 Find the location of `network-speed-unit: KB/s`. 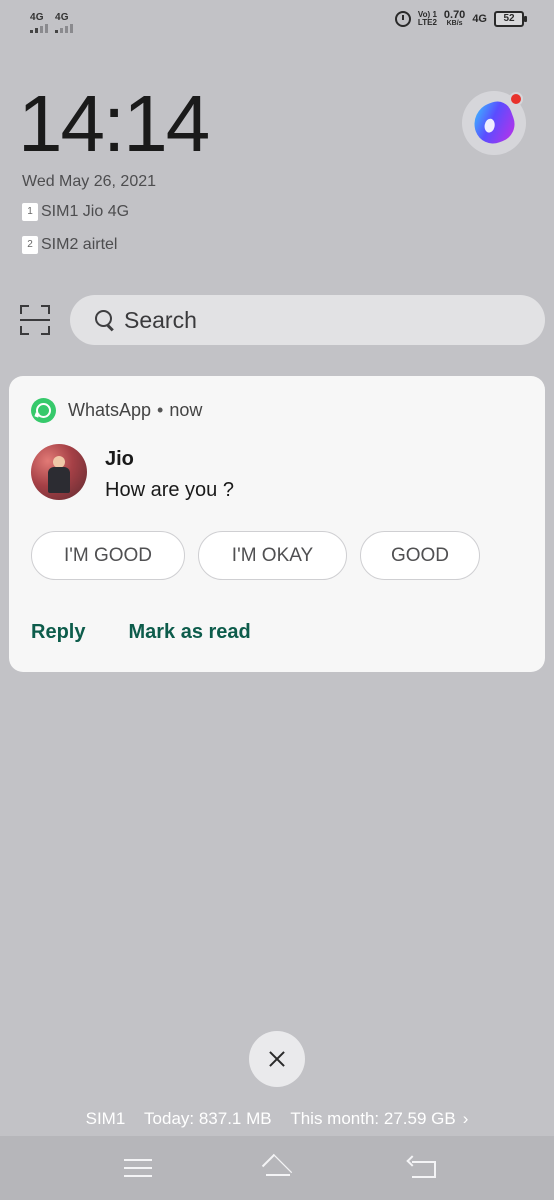

network-speed-unit: KB/s is located at coordinates (454, 23).